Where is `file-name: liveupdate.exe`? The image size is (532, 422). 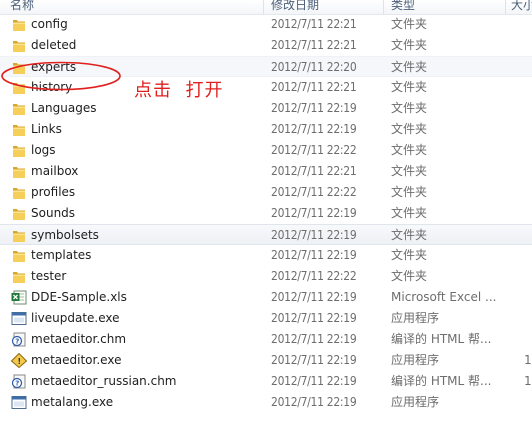 file-name: liveupdate.exe is located at coordinates (75, 318).